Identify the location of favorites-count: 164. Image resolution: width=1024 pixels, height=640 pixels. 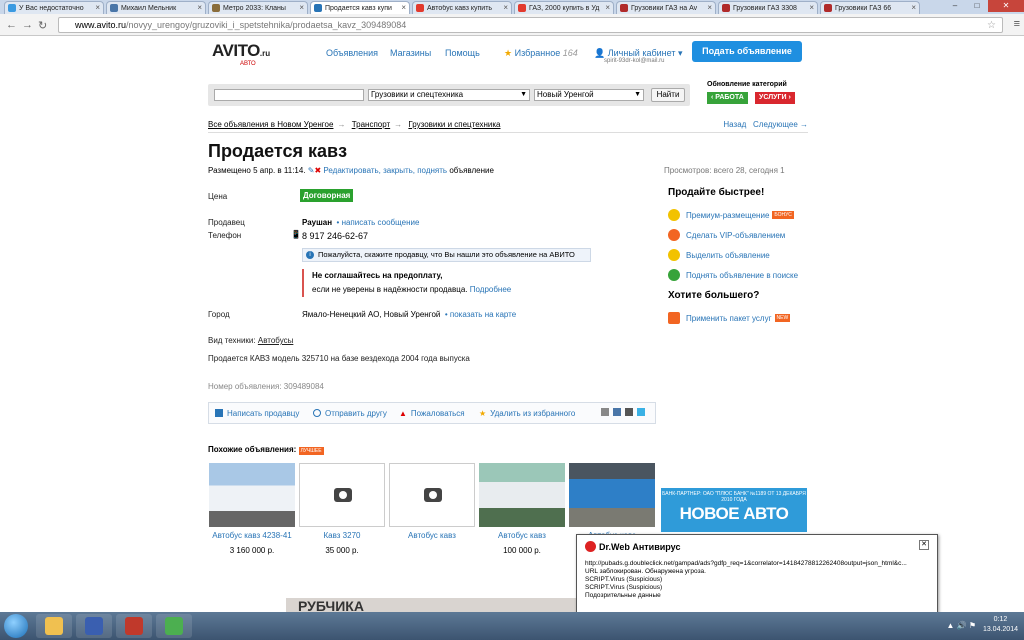
(570, 53).